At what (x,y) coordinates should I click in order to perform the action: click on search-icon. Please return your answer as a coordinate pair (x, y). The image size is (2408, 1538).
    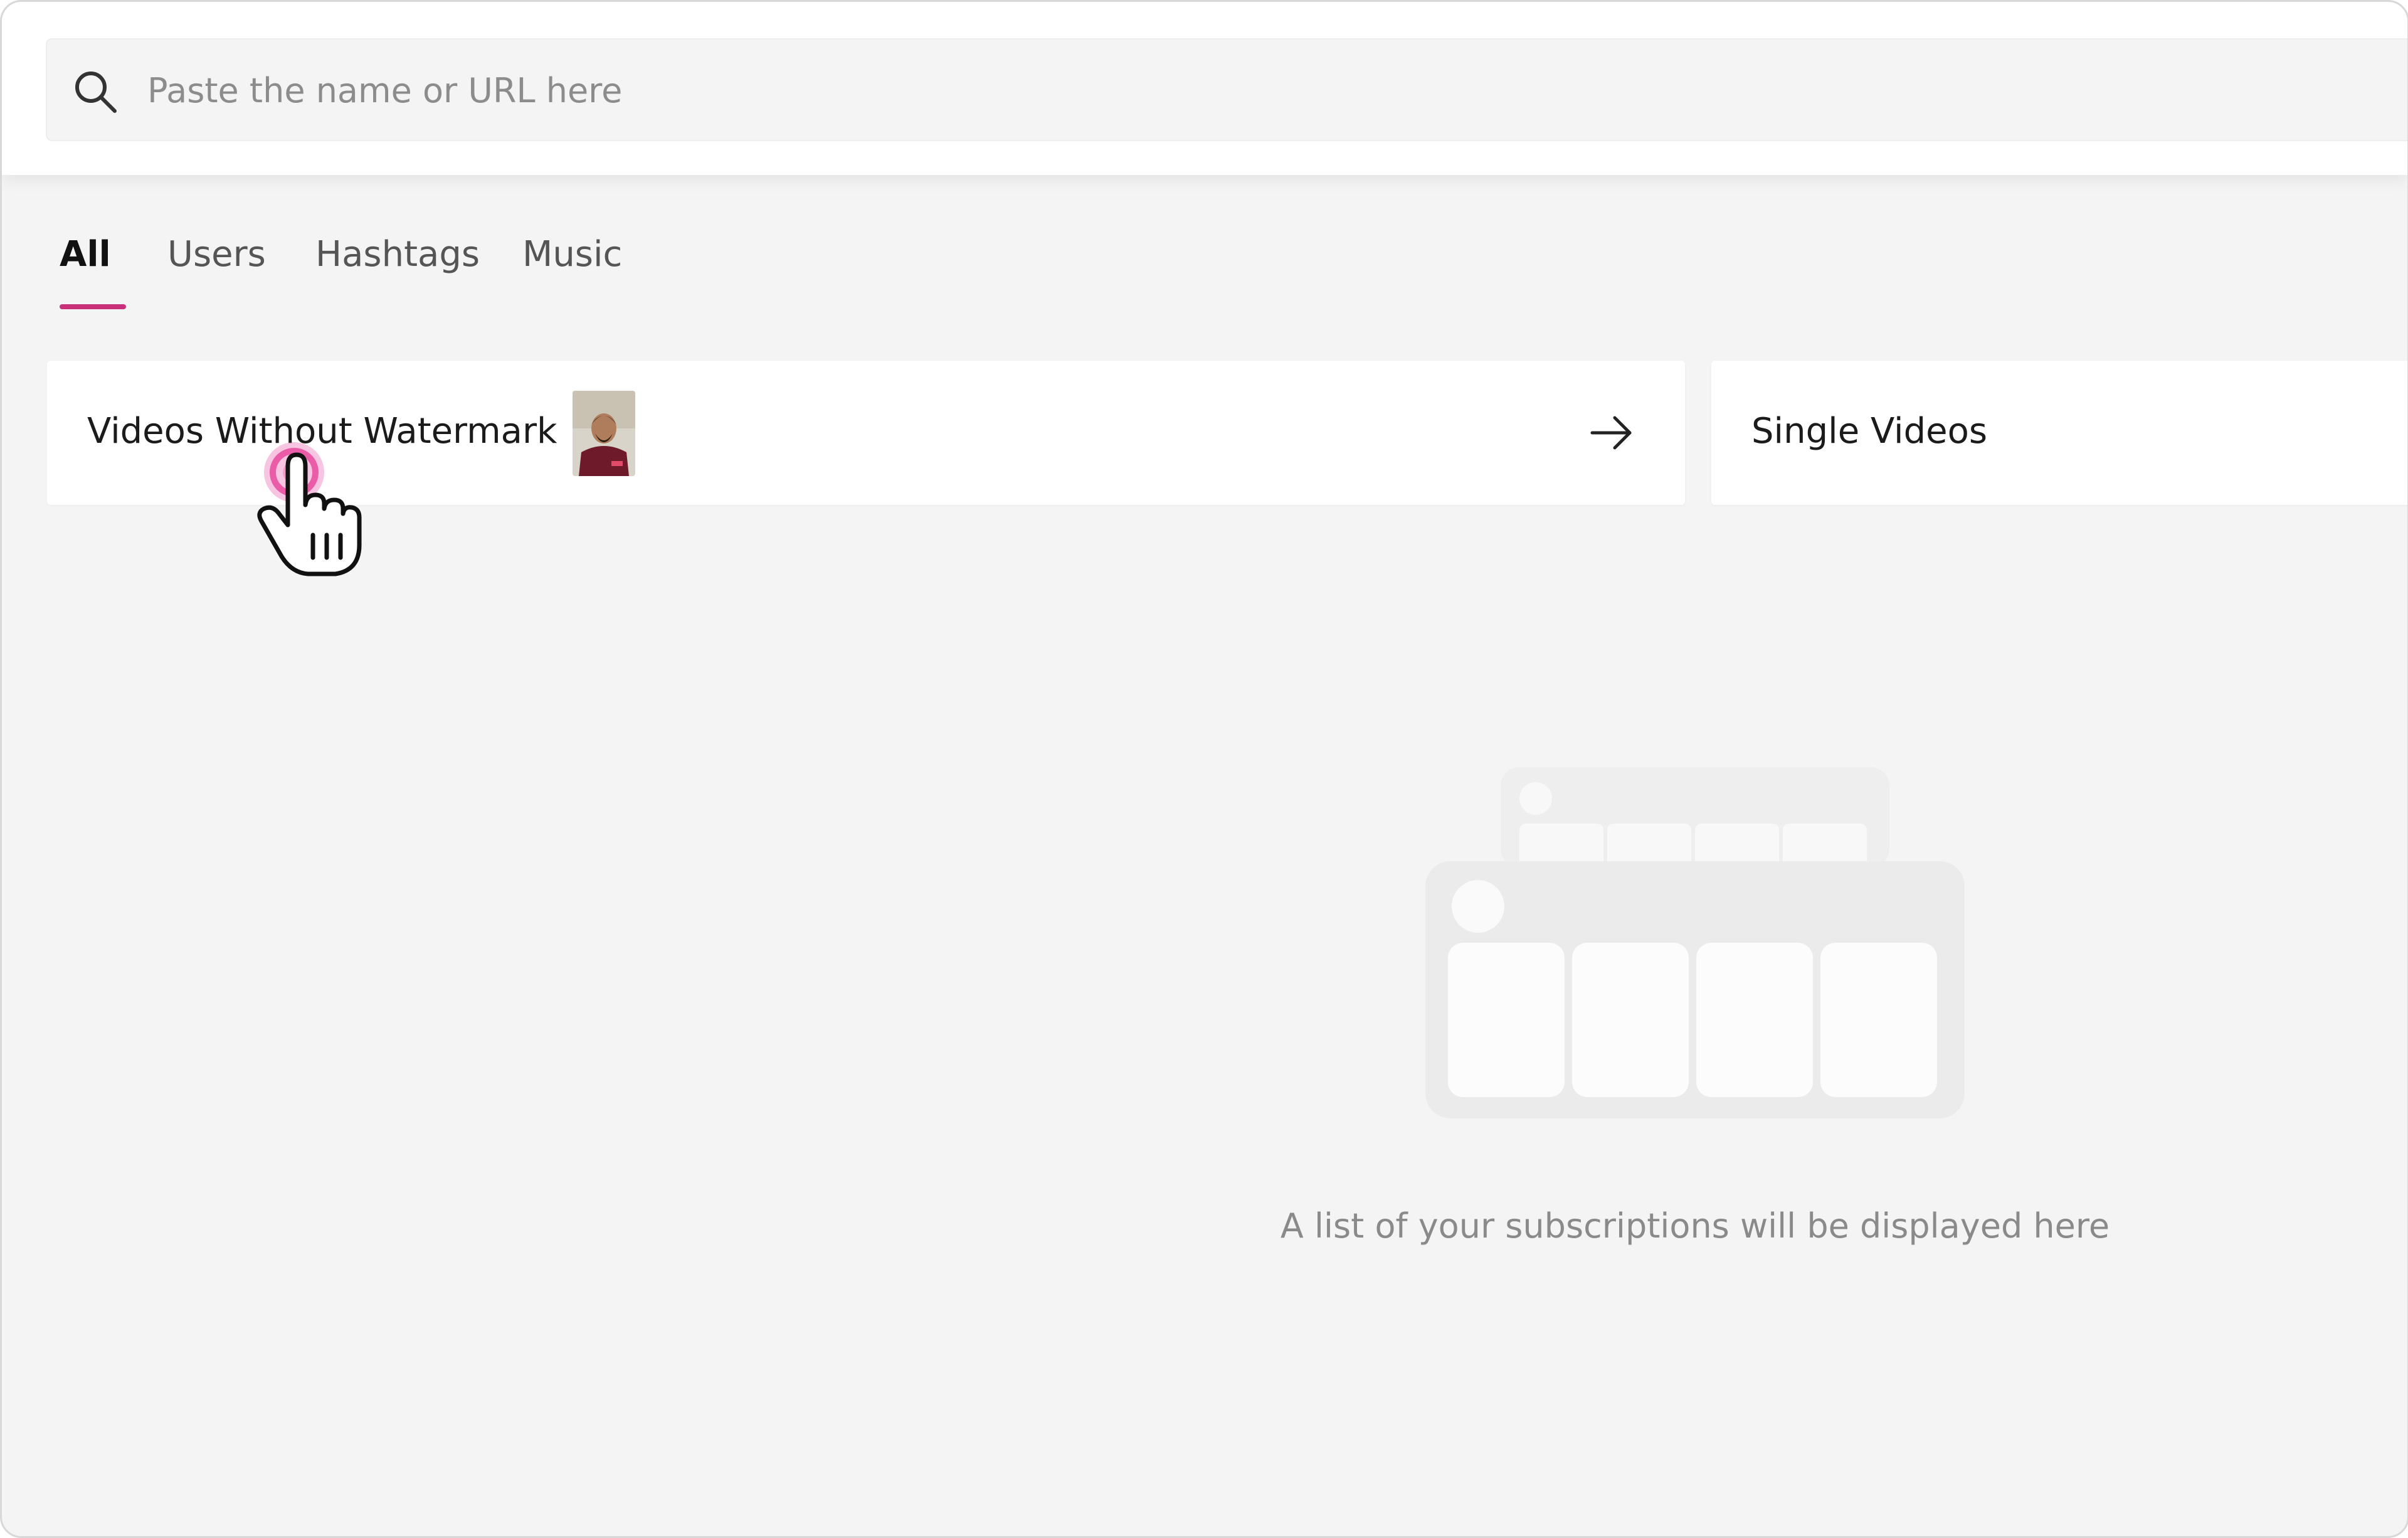
    Looking at the image, I should click on (96, 92).